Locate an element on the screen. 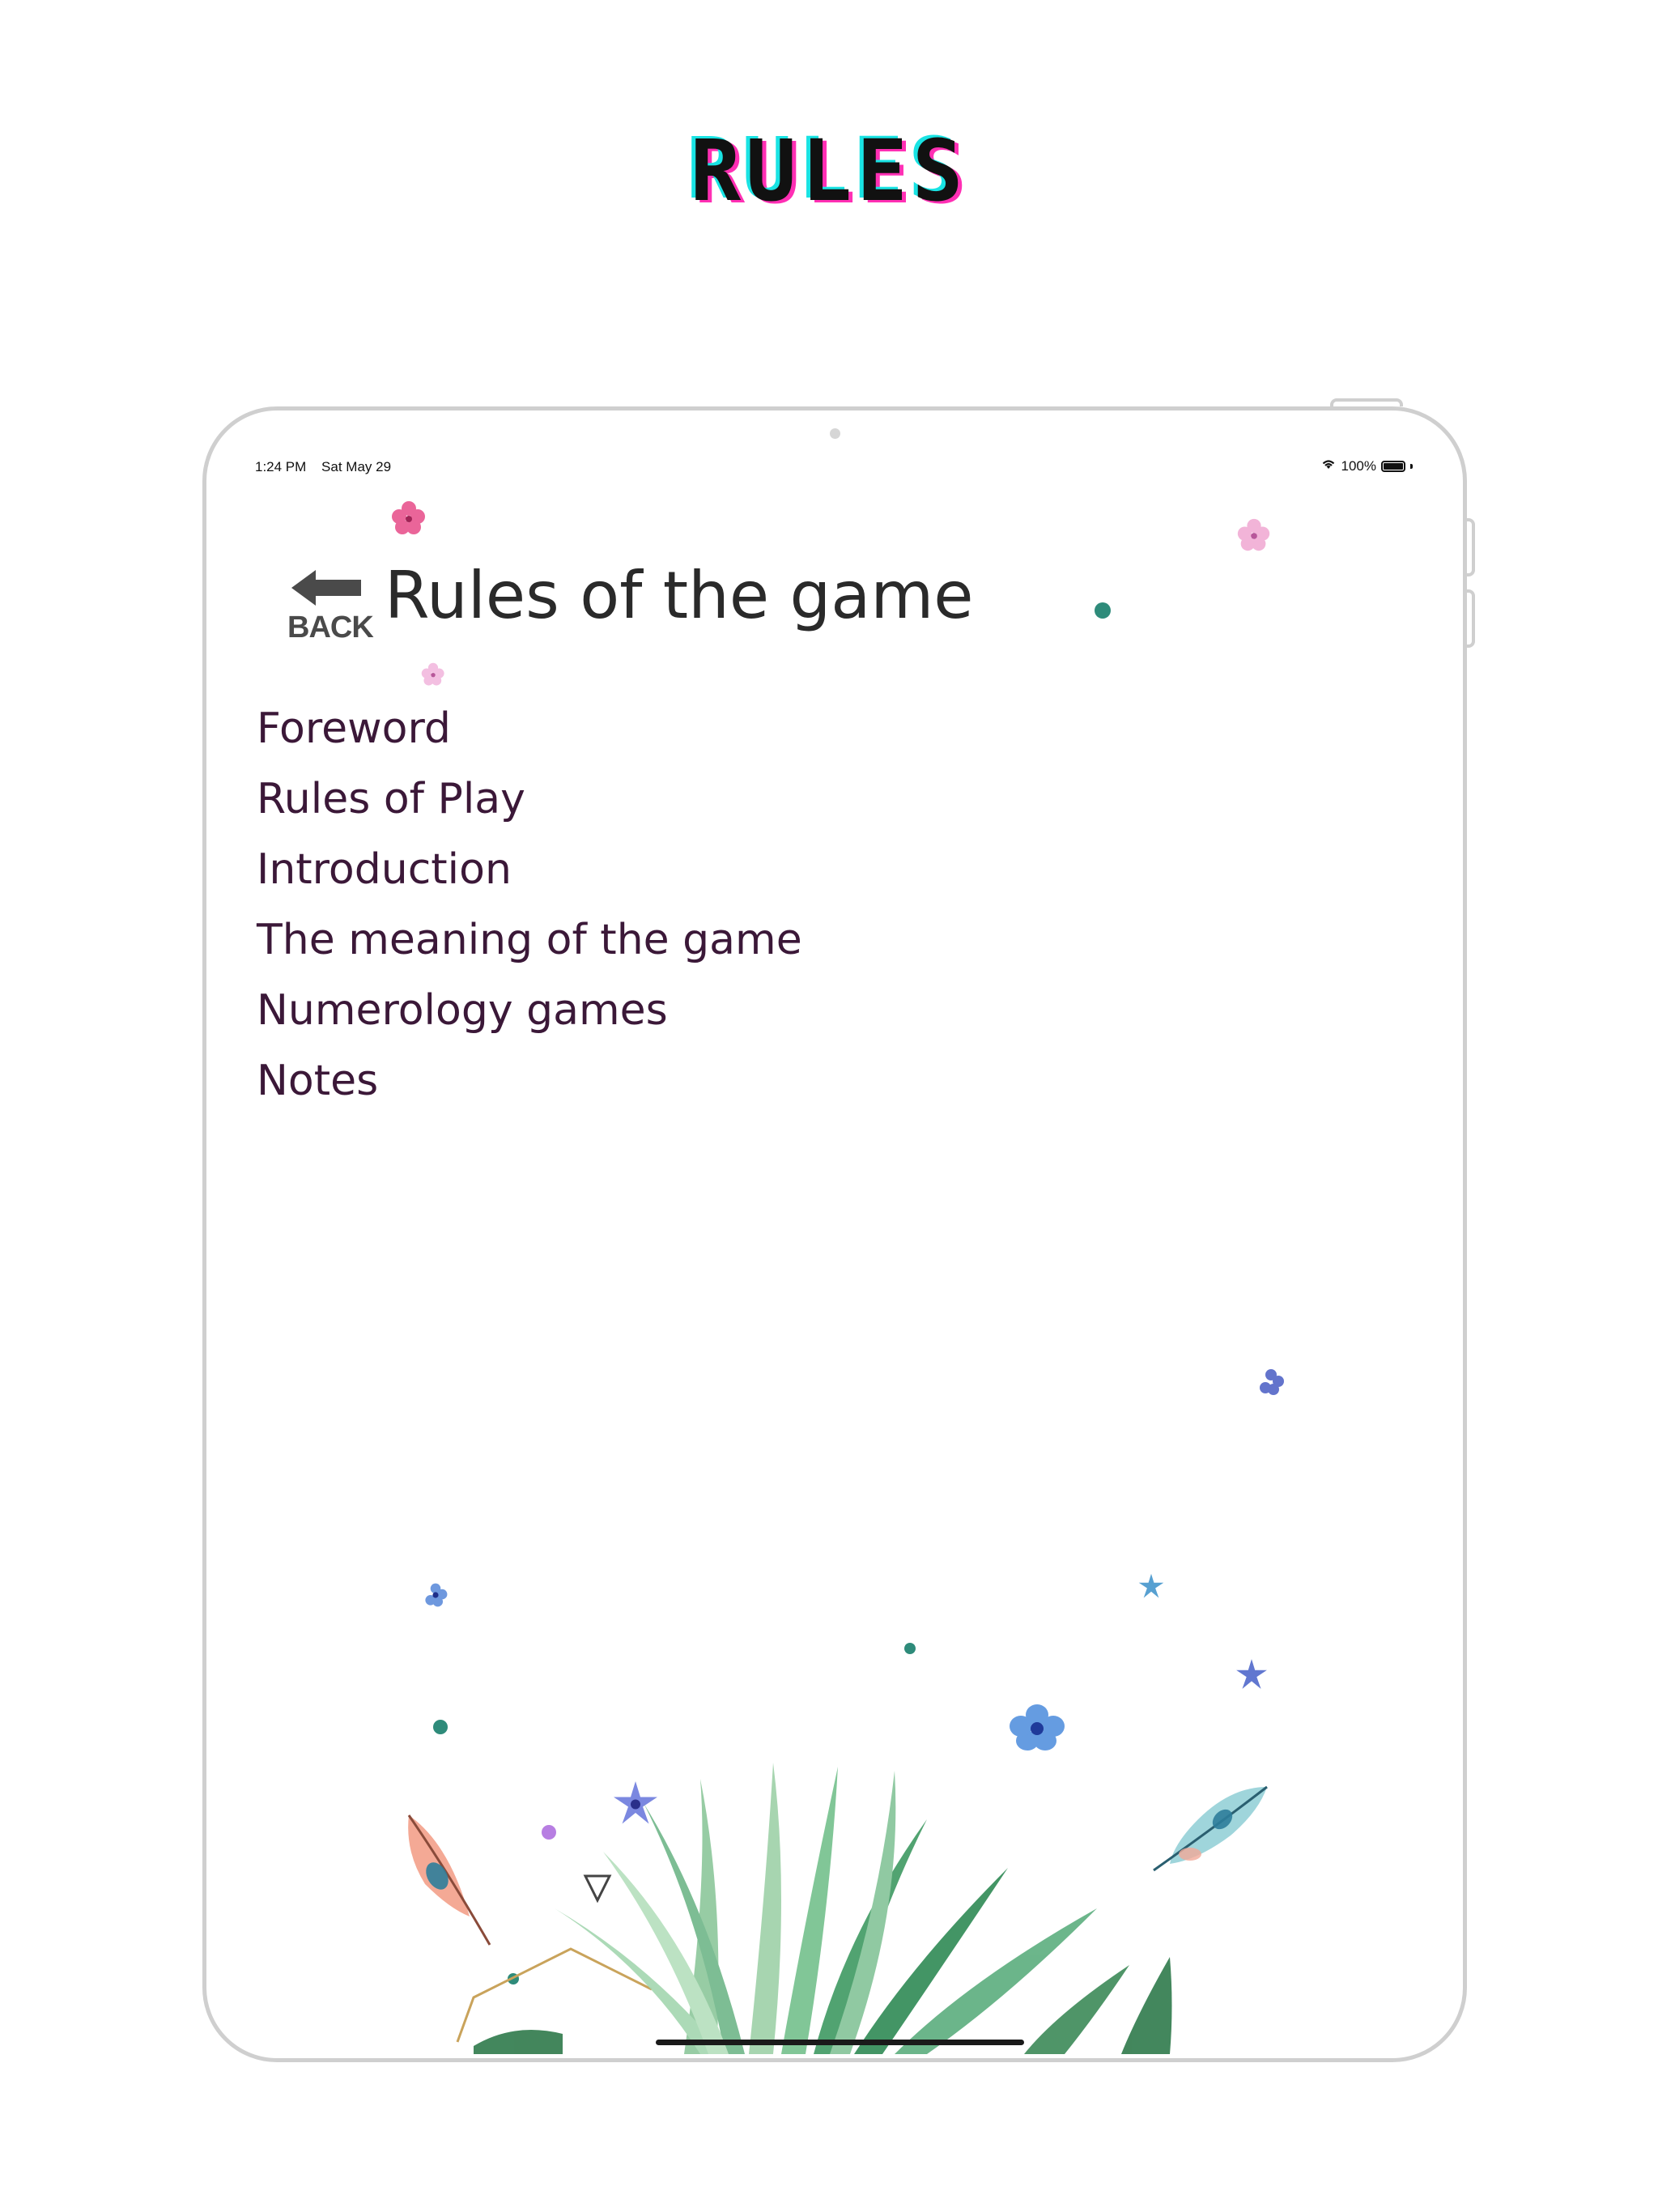 The height and width of the screenshot is (2212, 1658). back-label: BACK is located at coordinates (330, 627).